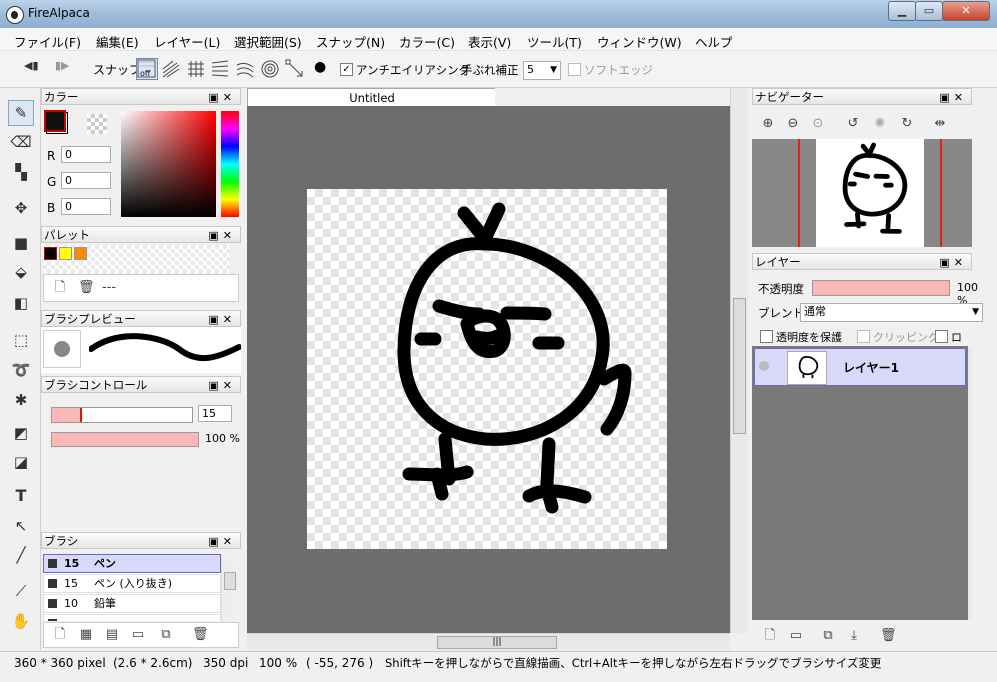  I want to click on gradient-tool-icon: ◧, so click(21, 303).